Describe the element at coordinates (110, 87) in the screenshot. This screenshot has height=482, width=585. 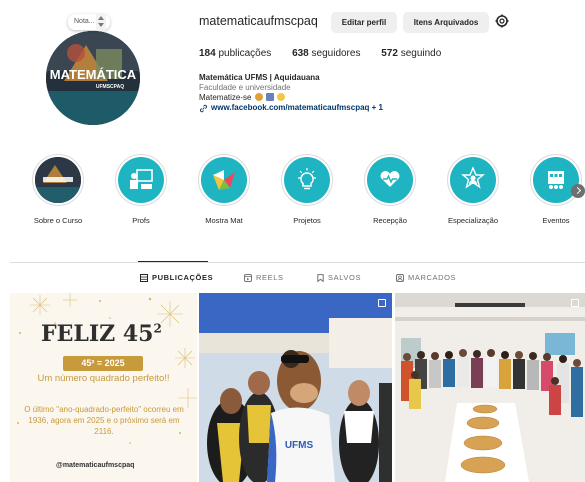
I see `avatar-subtitle: UFMSCPAQ` at that location.